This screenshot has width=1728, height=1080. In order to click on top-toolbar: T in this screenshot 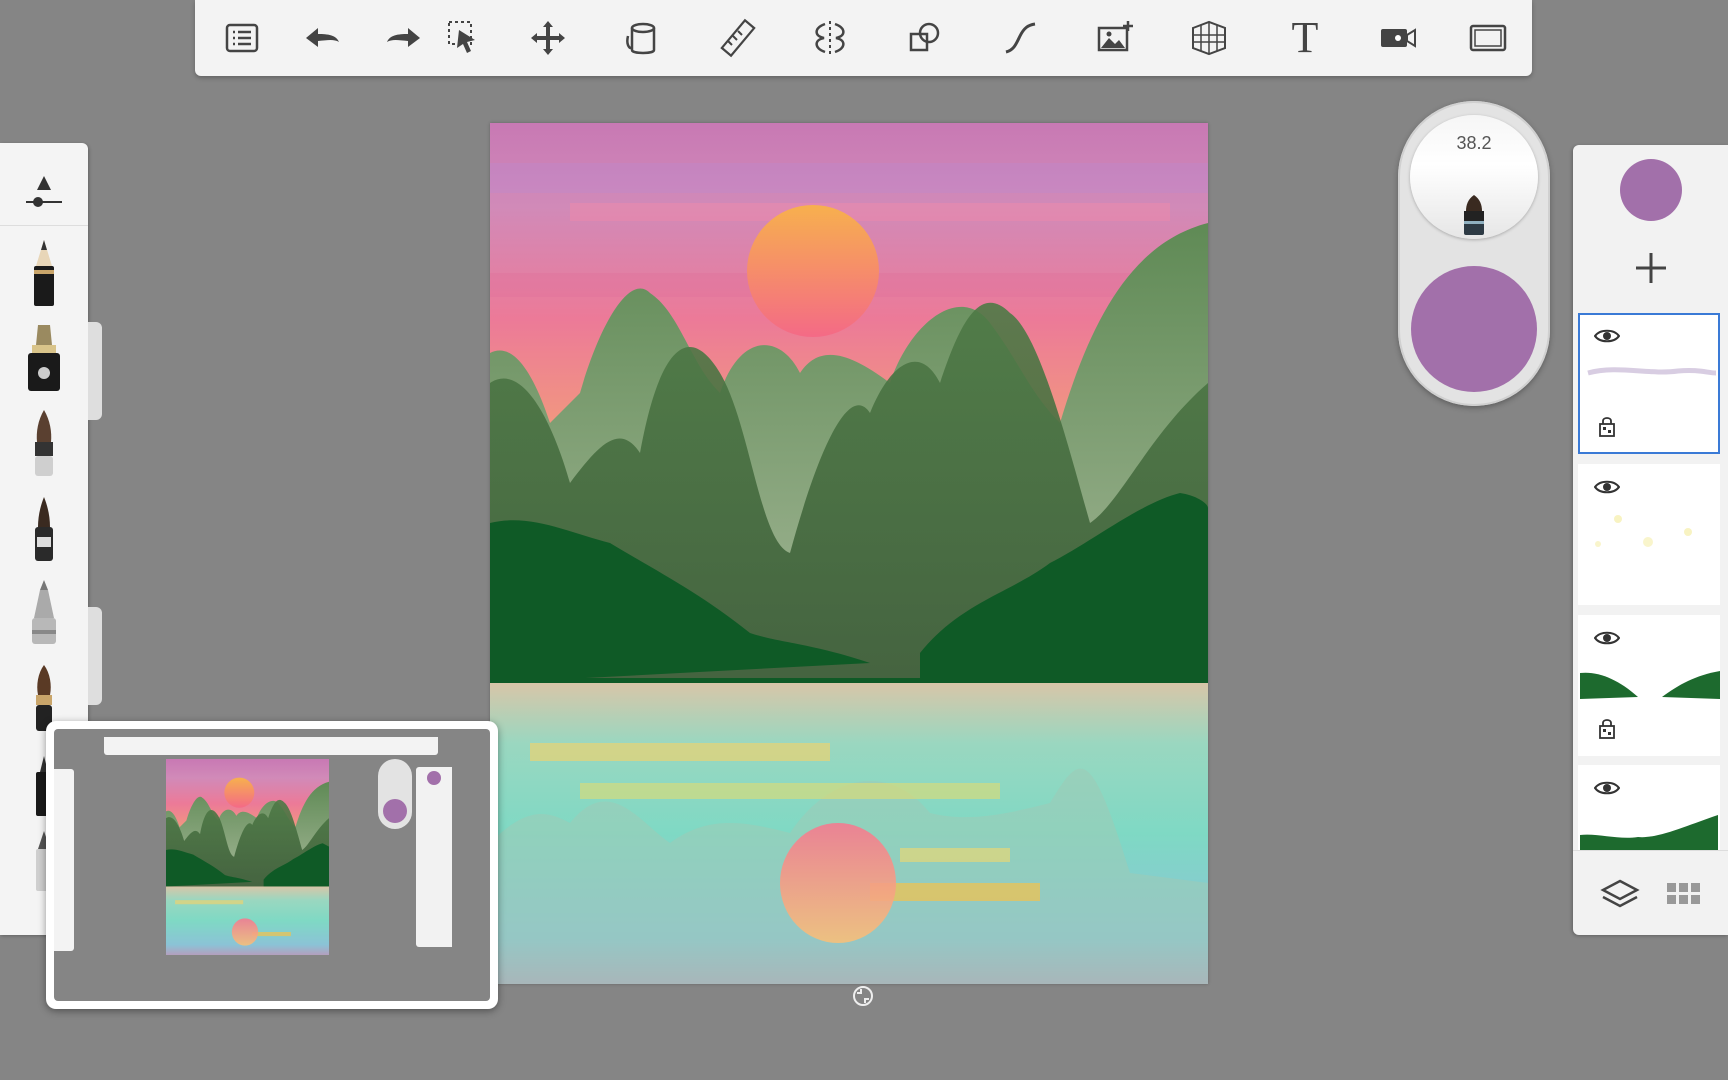, I will do `click(863, 38)`.